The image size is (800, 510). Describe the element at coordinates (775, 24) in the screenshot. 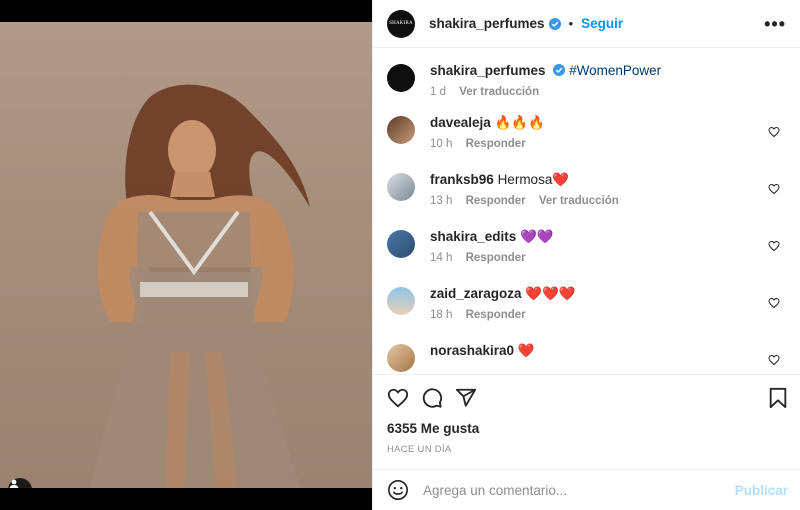

I see `more-options-button: •••` at that location.